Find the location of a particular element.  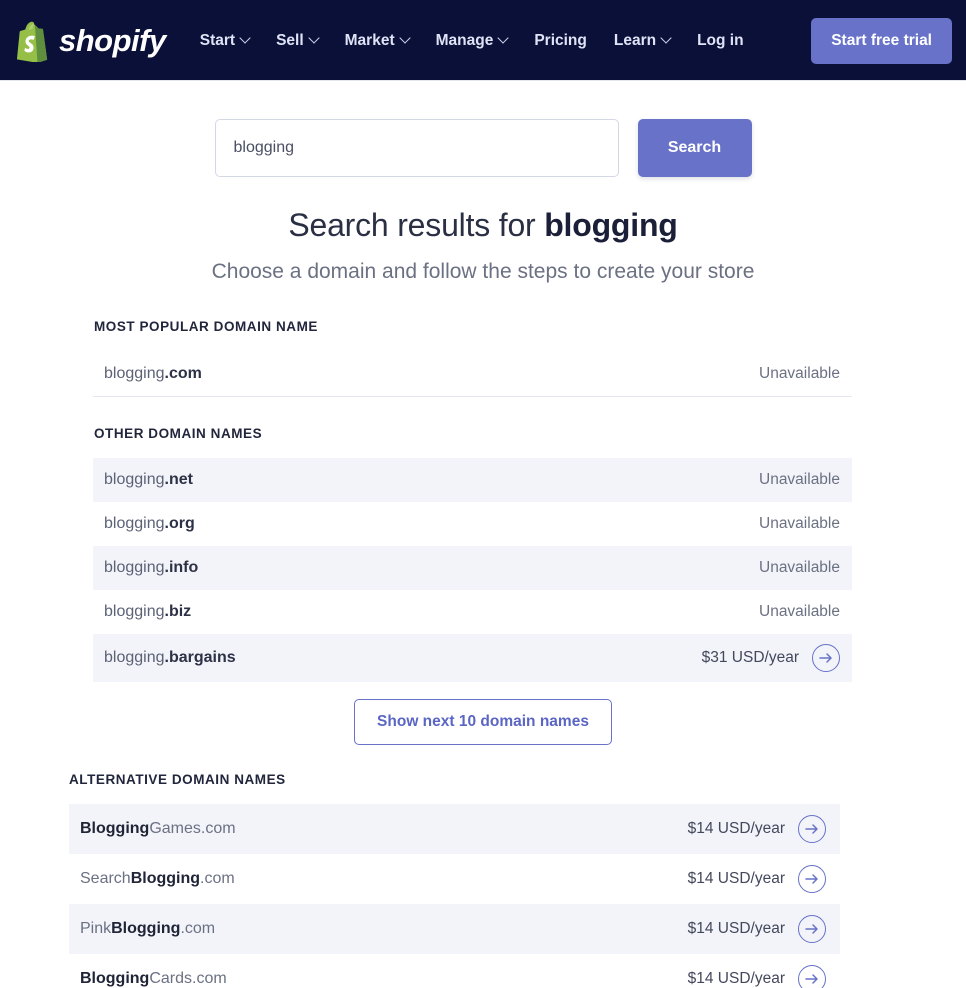

nav-item-start: Start is located at coordinates (225, 40).